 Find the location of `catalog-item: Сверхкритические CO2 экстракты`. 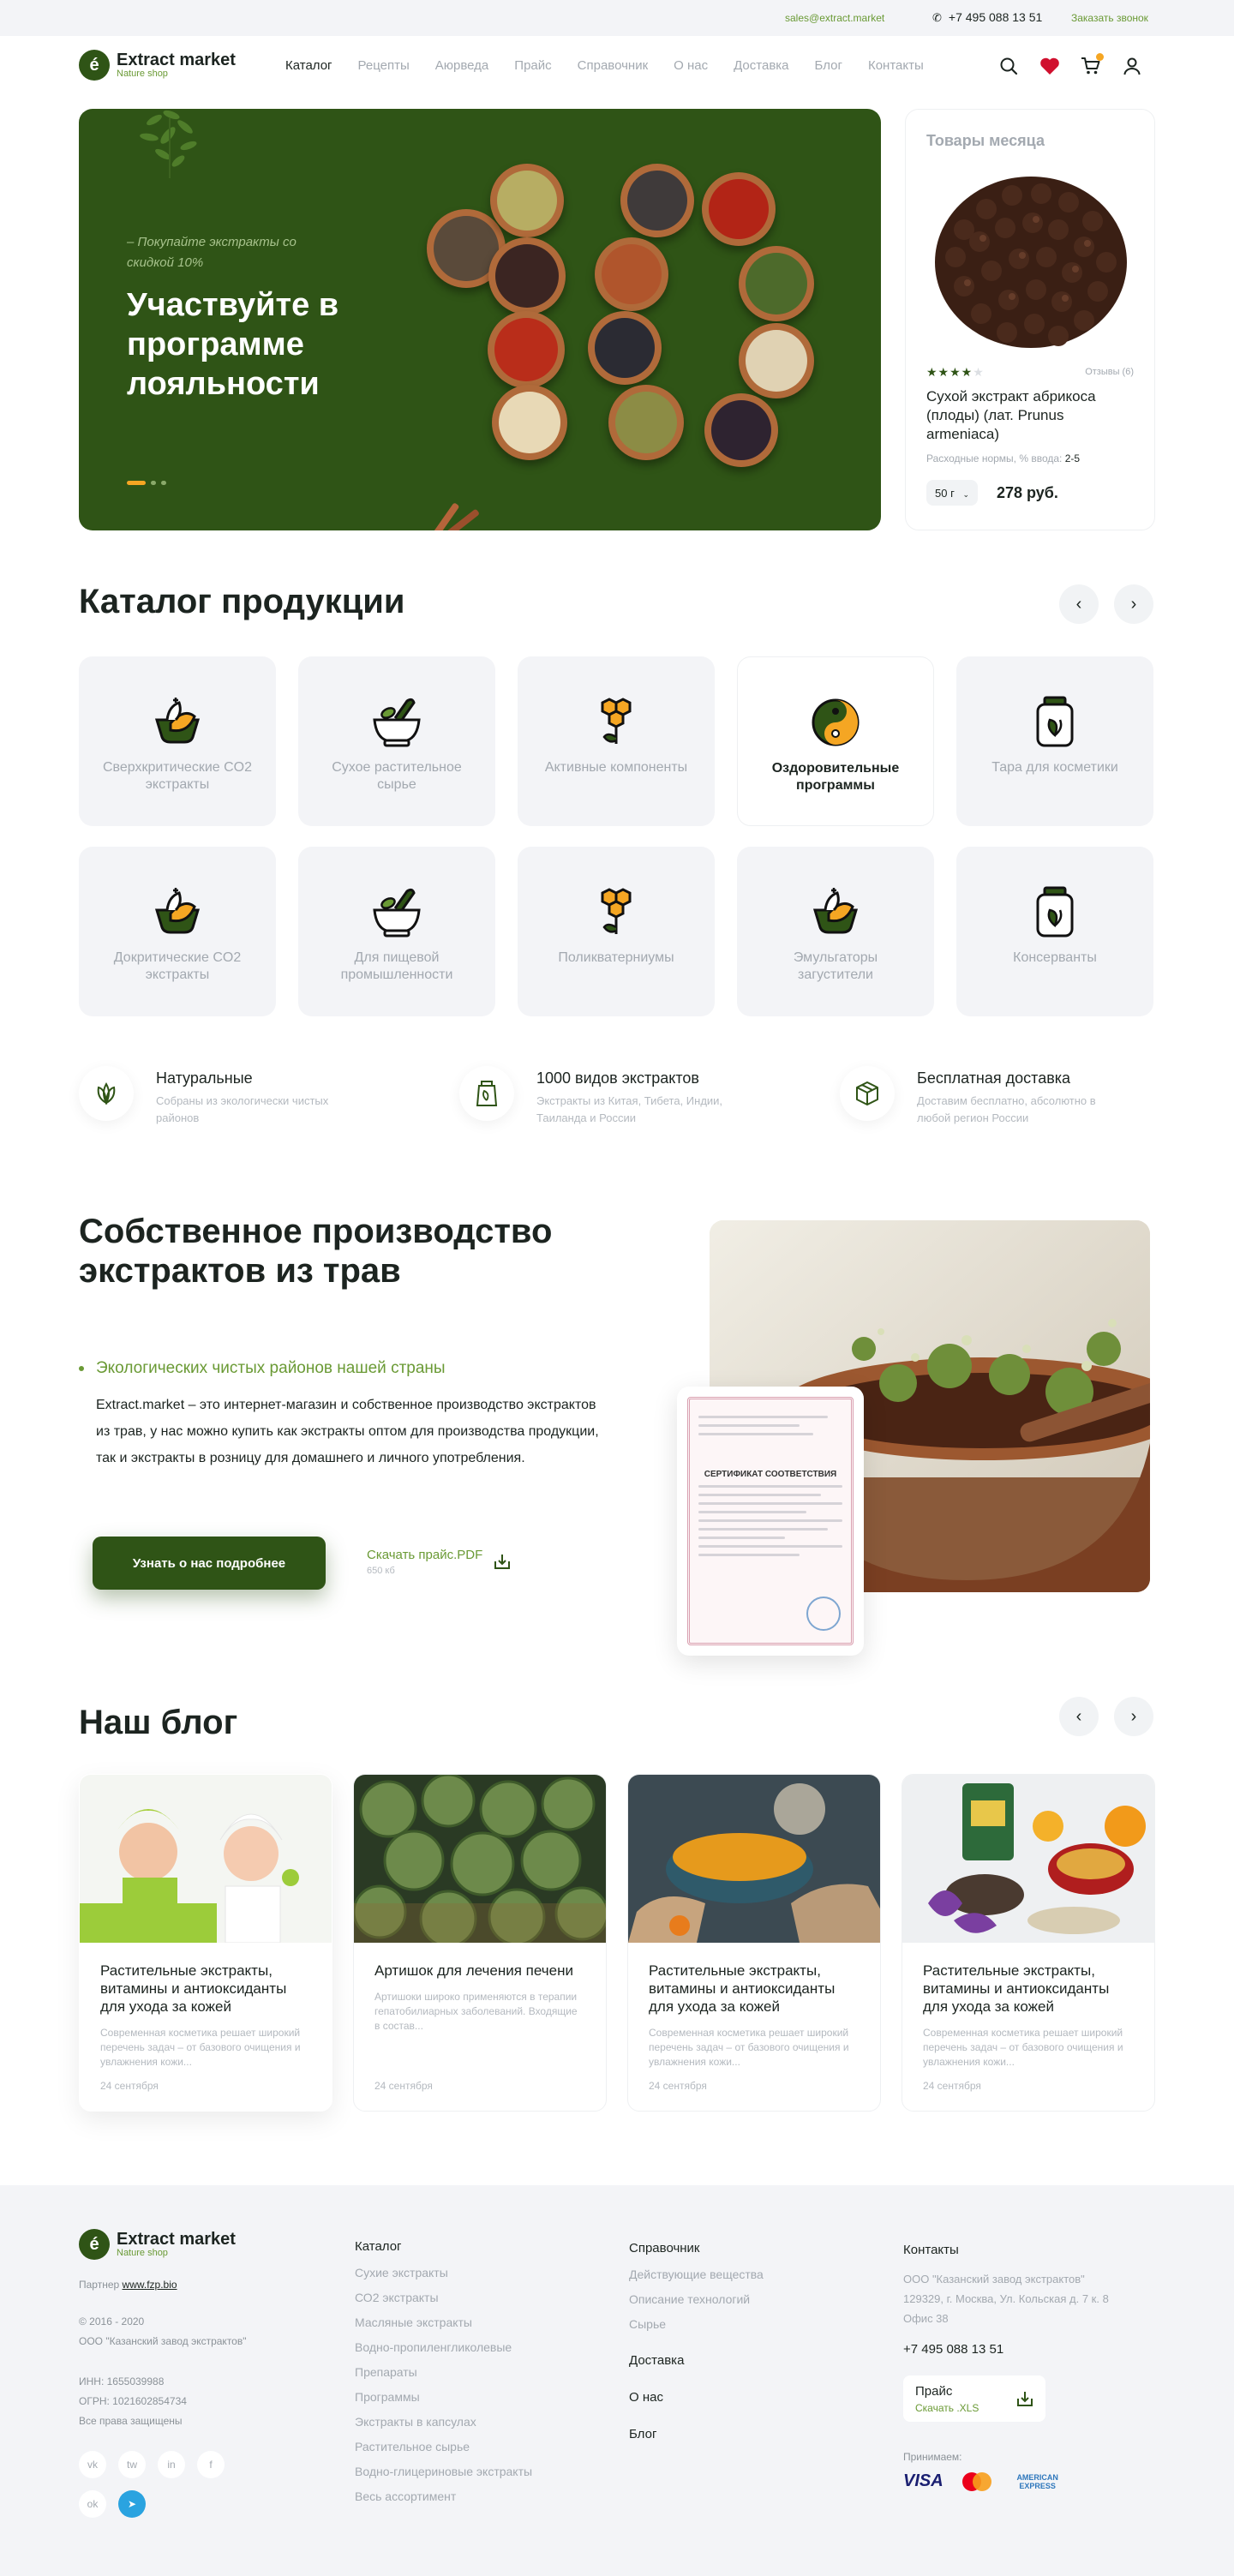

catalog-item: Сверхкритические CO2 экстракты is located at coordinates (177, 741).